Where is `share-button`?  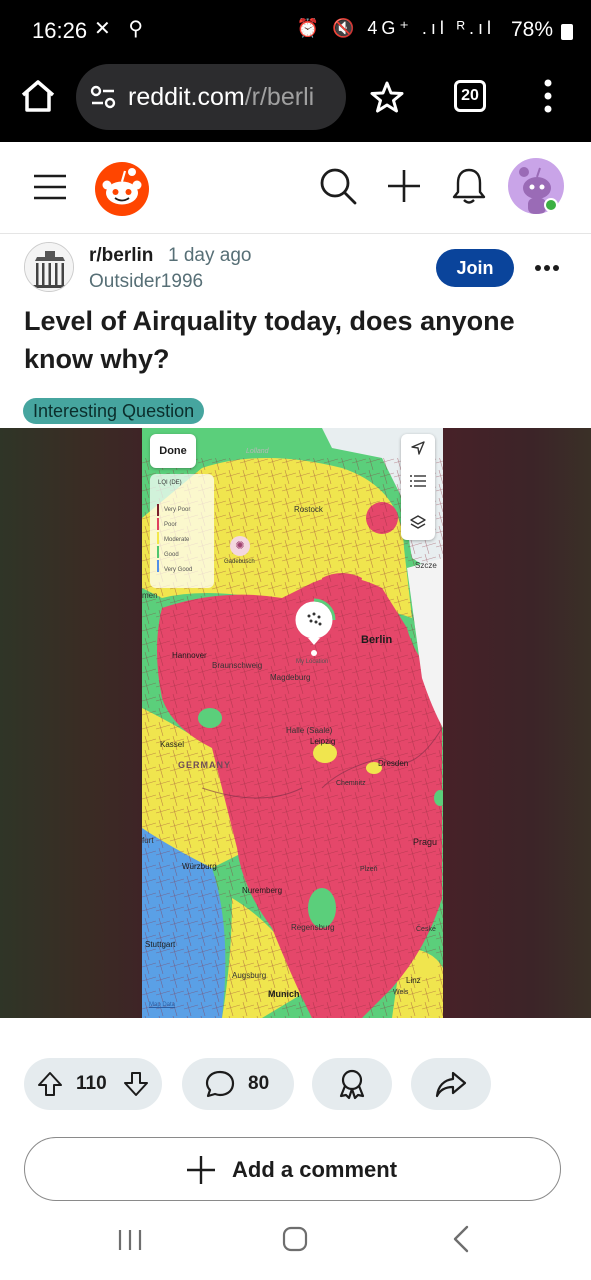 share-button is located at coordinates (451, 1084).